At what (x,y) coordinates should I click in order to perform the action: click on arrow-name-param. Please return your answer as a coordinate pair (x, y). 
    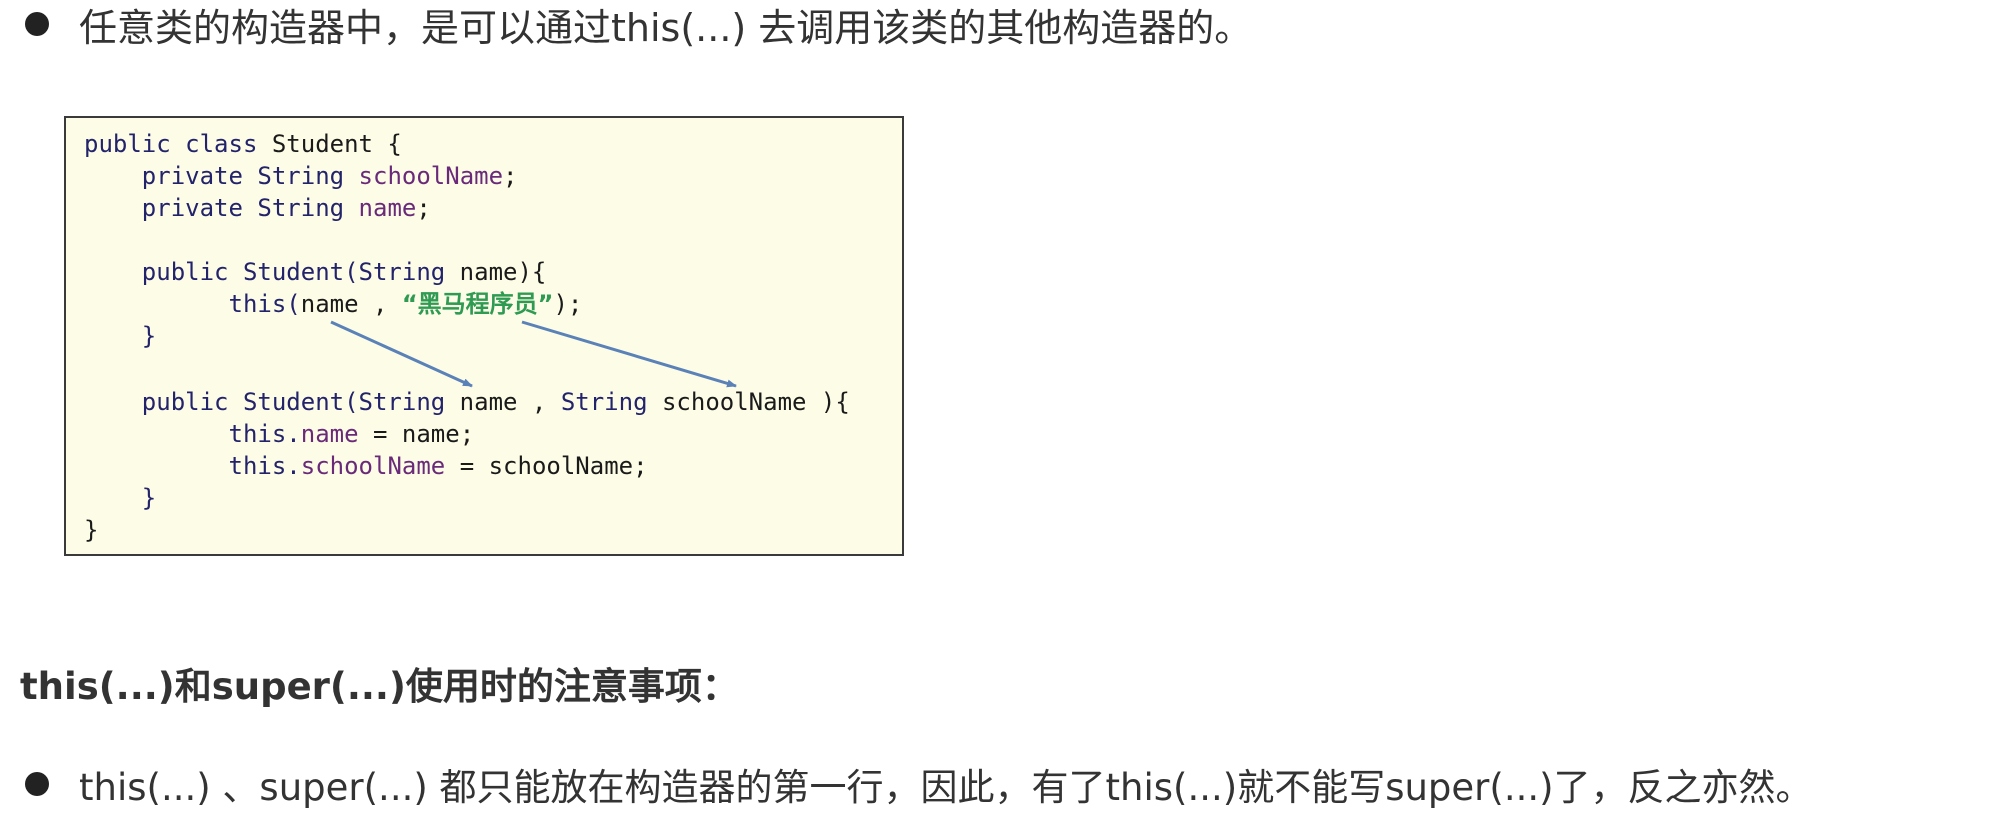
    Looking at the image, I should click on (401, 354).